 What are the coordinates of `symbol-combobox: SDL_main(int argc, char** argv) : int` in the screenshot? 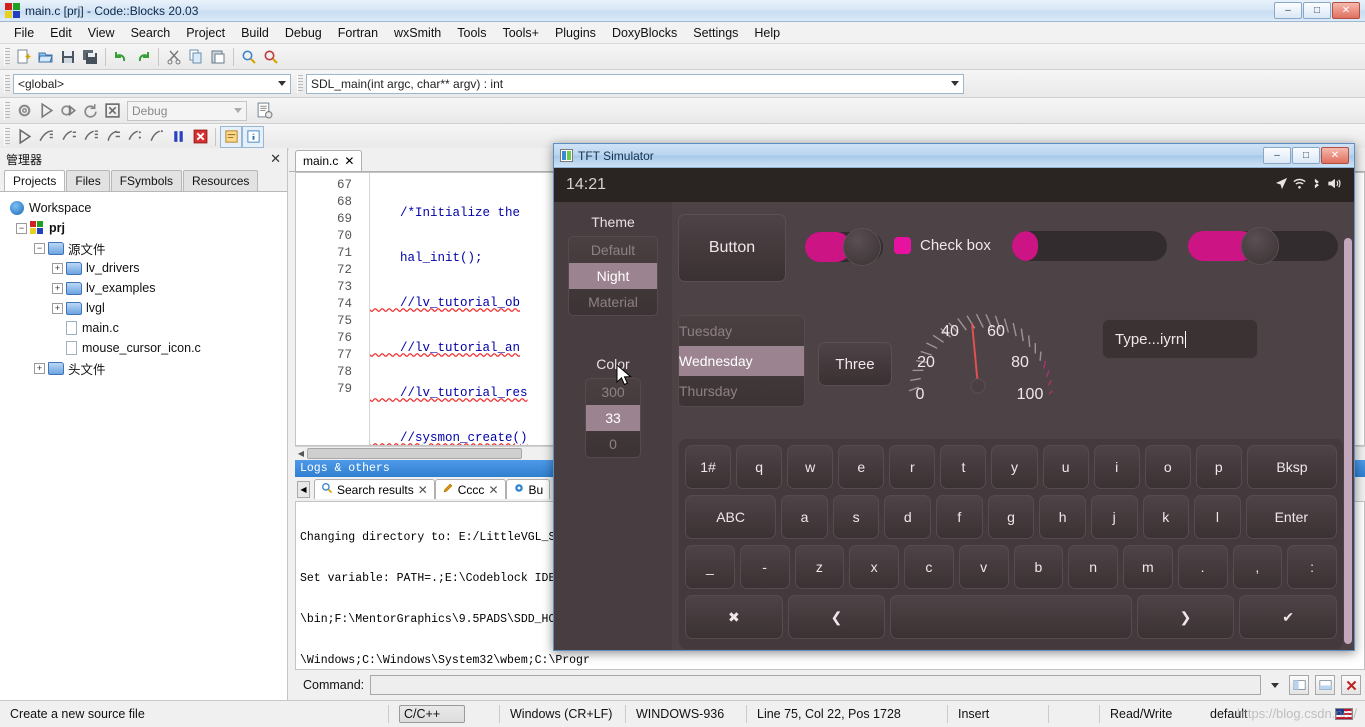 It's located at (635, 83).